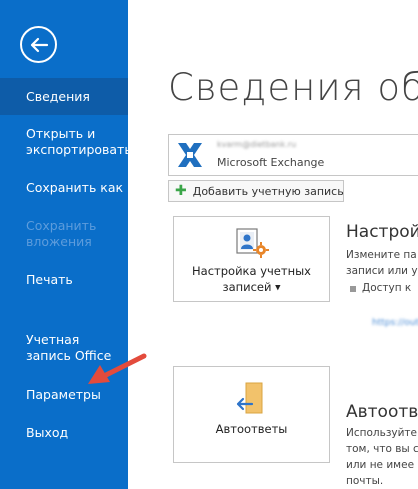 The height and width of the screenshot is (489, 418). What do you see at coordinates (278, 287) in the screenshot?
I see `dropdown-caret-icon: ▼` at bounding box center [278, 287].